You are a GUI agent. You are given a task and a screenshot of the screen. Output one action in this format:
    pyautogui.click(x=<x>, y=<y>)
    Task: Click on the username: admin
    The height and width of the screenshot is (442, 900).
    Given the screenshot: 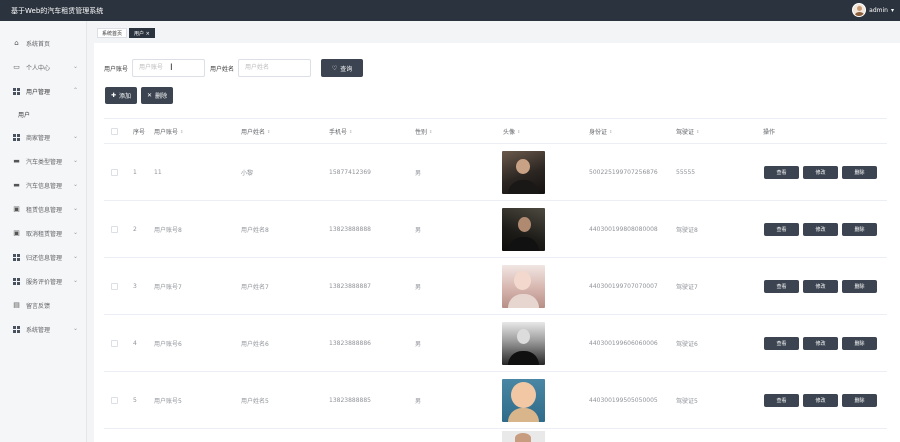 What is the action you would take?
    pyautogui.click(x=878, y=10)
    